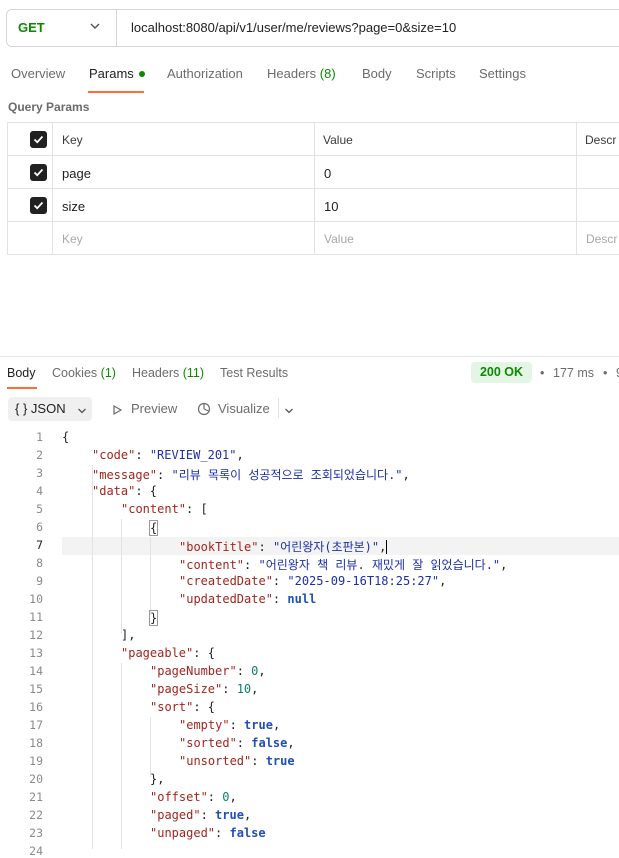 Image resolution: width=619 pixels, height=858 pixels. What do you see at coordinates (226, 797) in the screenshot?
I see `json-number: 0` at bounding box center [226, 797].